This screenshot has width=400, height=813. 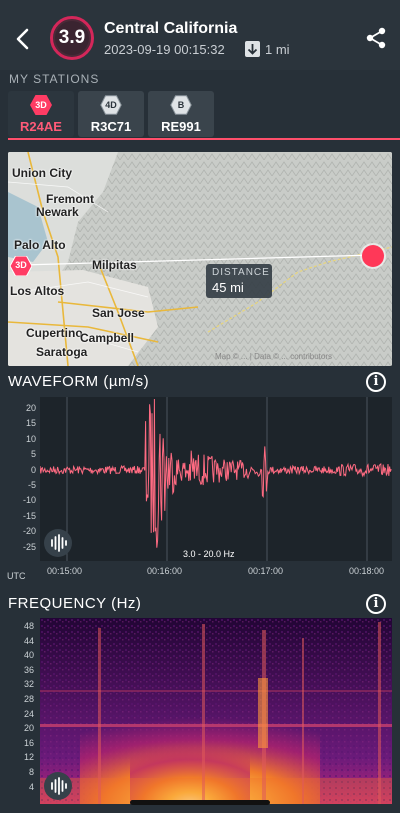 What do you see at coordinates (367, 571) in the screenshot?
I see `x-tick-label: 00:18:00` at bounding box center [367, 571].